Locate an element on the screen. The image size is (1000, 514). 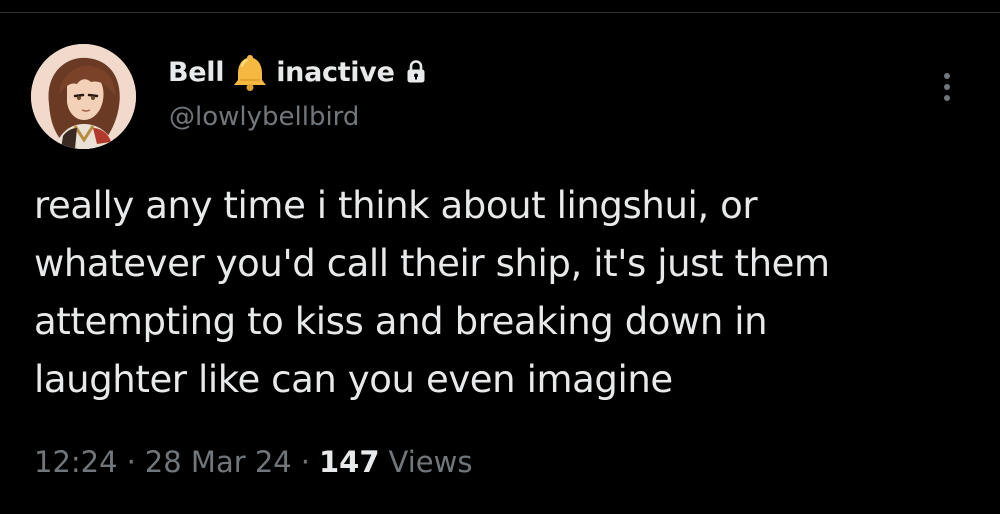
more-vertical-icon is located at coordinates (947, 87).